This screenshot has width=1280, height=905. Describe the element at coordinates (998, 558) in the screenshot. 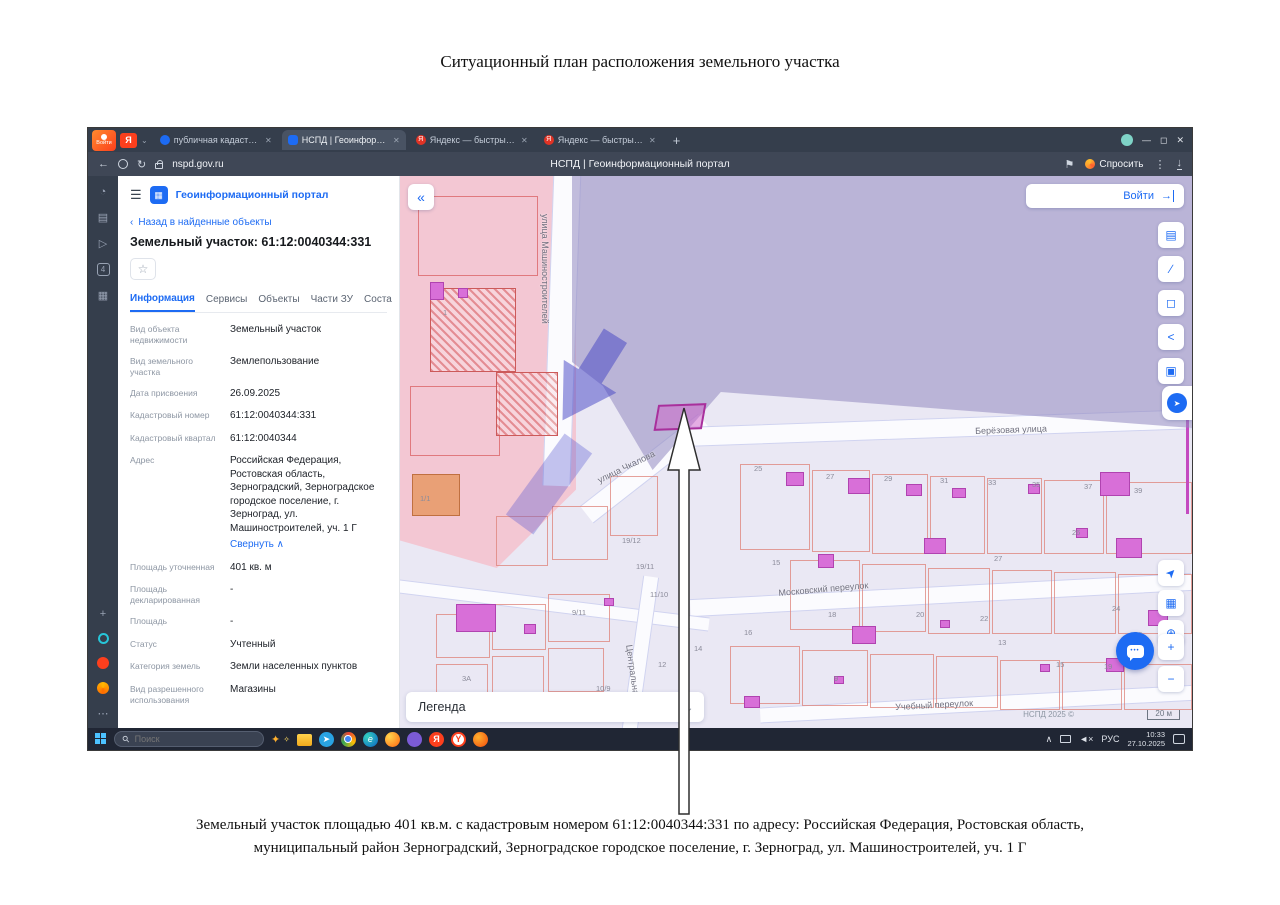

I see `parcel-number-label: 27` at that location.